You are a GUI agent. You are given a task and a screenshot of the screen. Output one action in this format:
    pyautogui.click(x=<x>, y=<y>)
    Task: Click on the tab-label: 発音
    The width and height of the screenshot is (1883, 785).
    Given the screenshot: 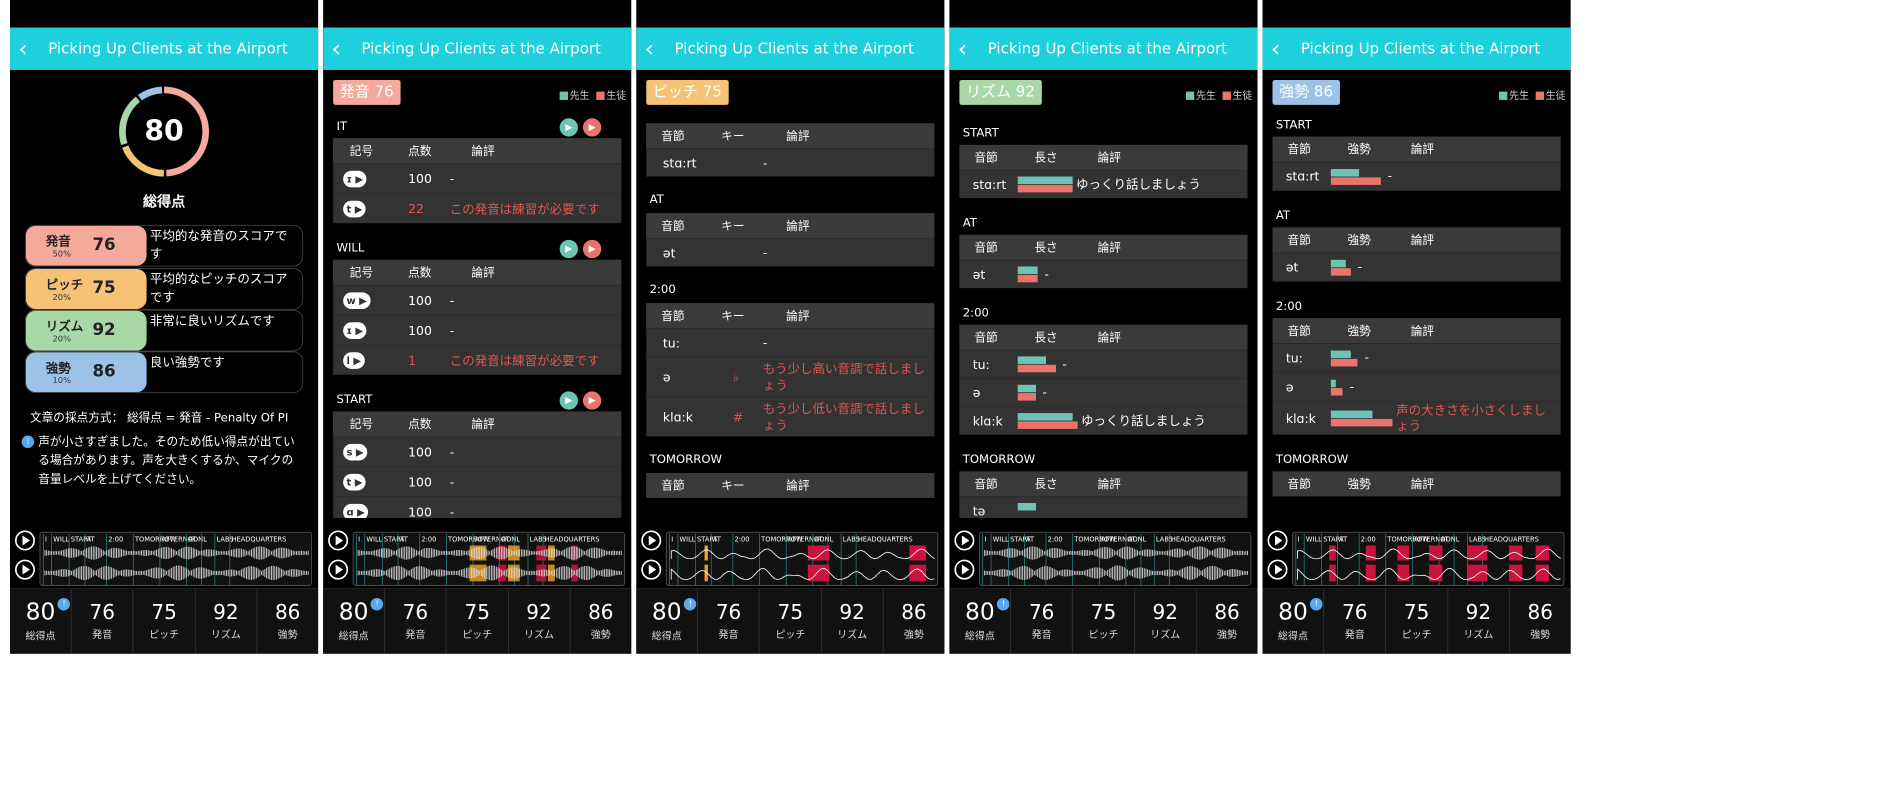 What is the action you would take?
    pyautogui.click(x=102, y=634)
    